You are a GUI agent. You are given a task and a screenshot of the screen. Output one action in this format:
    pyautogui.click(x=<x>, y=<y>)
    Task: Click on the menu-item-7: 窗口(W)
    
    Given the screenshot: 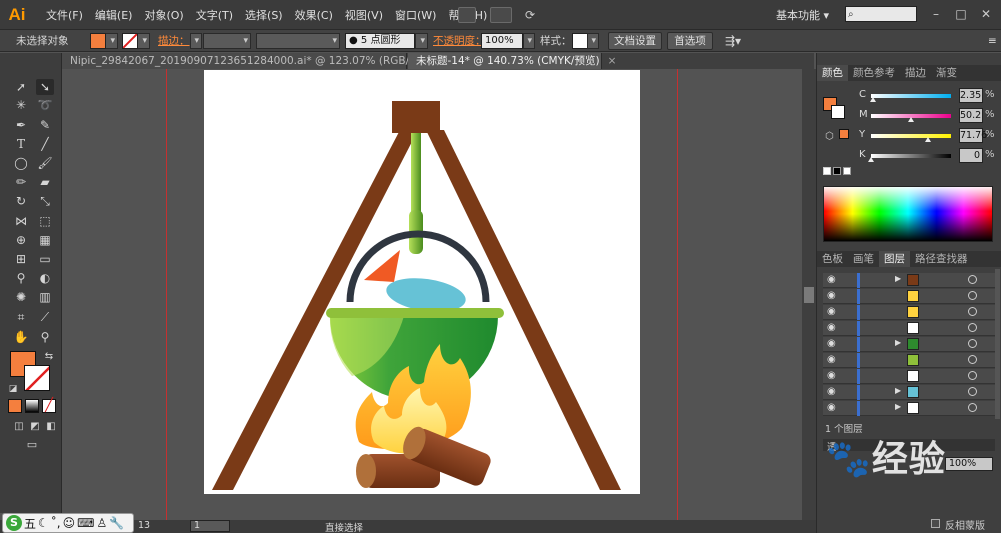 What is the action you would take?
    pyautogui.click(x=415, y=15)
    